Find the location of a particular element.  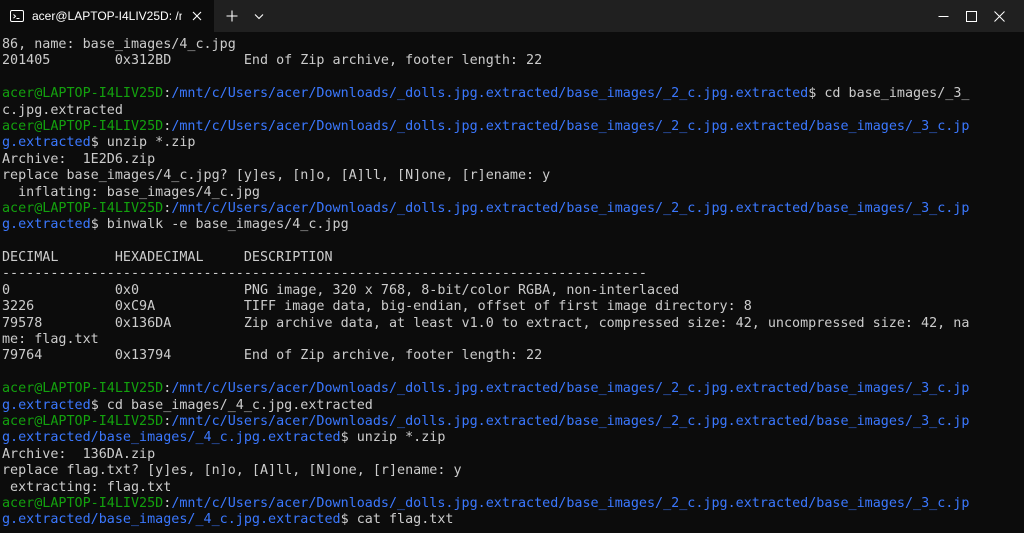

output-text: DECIMAL HEXADECIMAL DESCRIPTION is located at coordinates (167, 258).